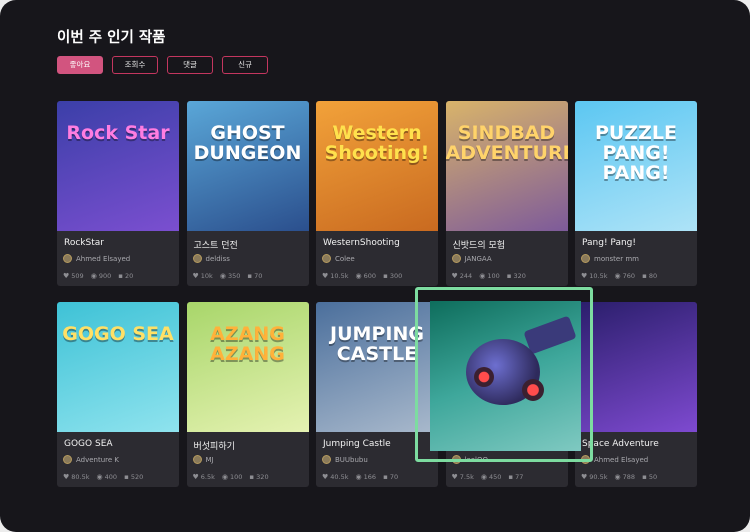  What do you see at coordinates (357, 444) in the screenshot?
I see `game-title: Jumping Castle` at bounding box center [357, 444].